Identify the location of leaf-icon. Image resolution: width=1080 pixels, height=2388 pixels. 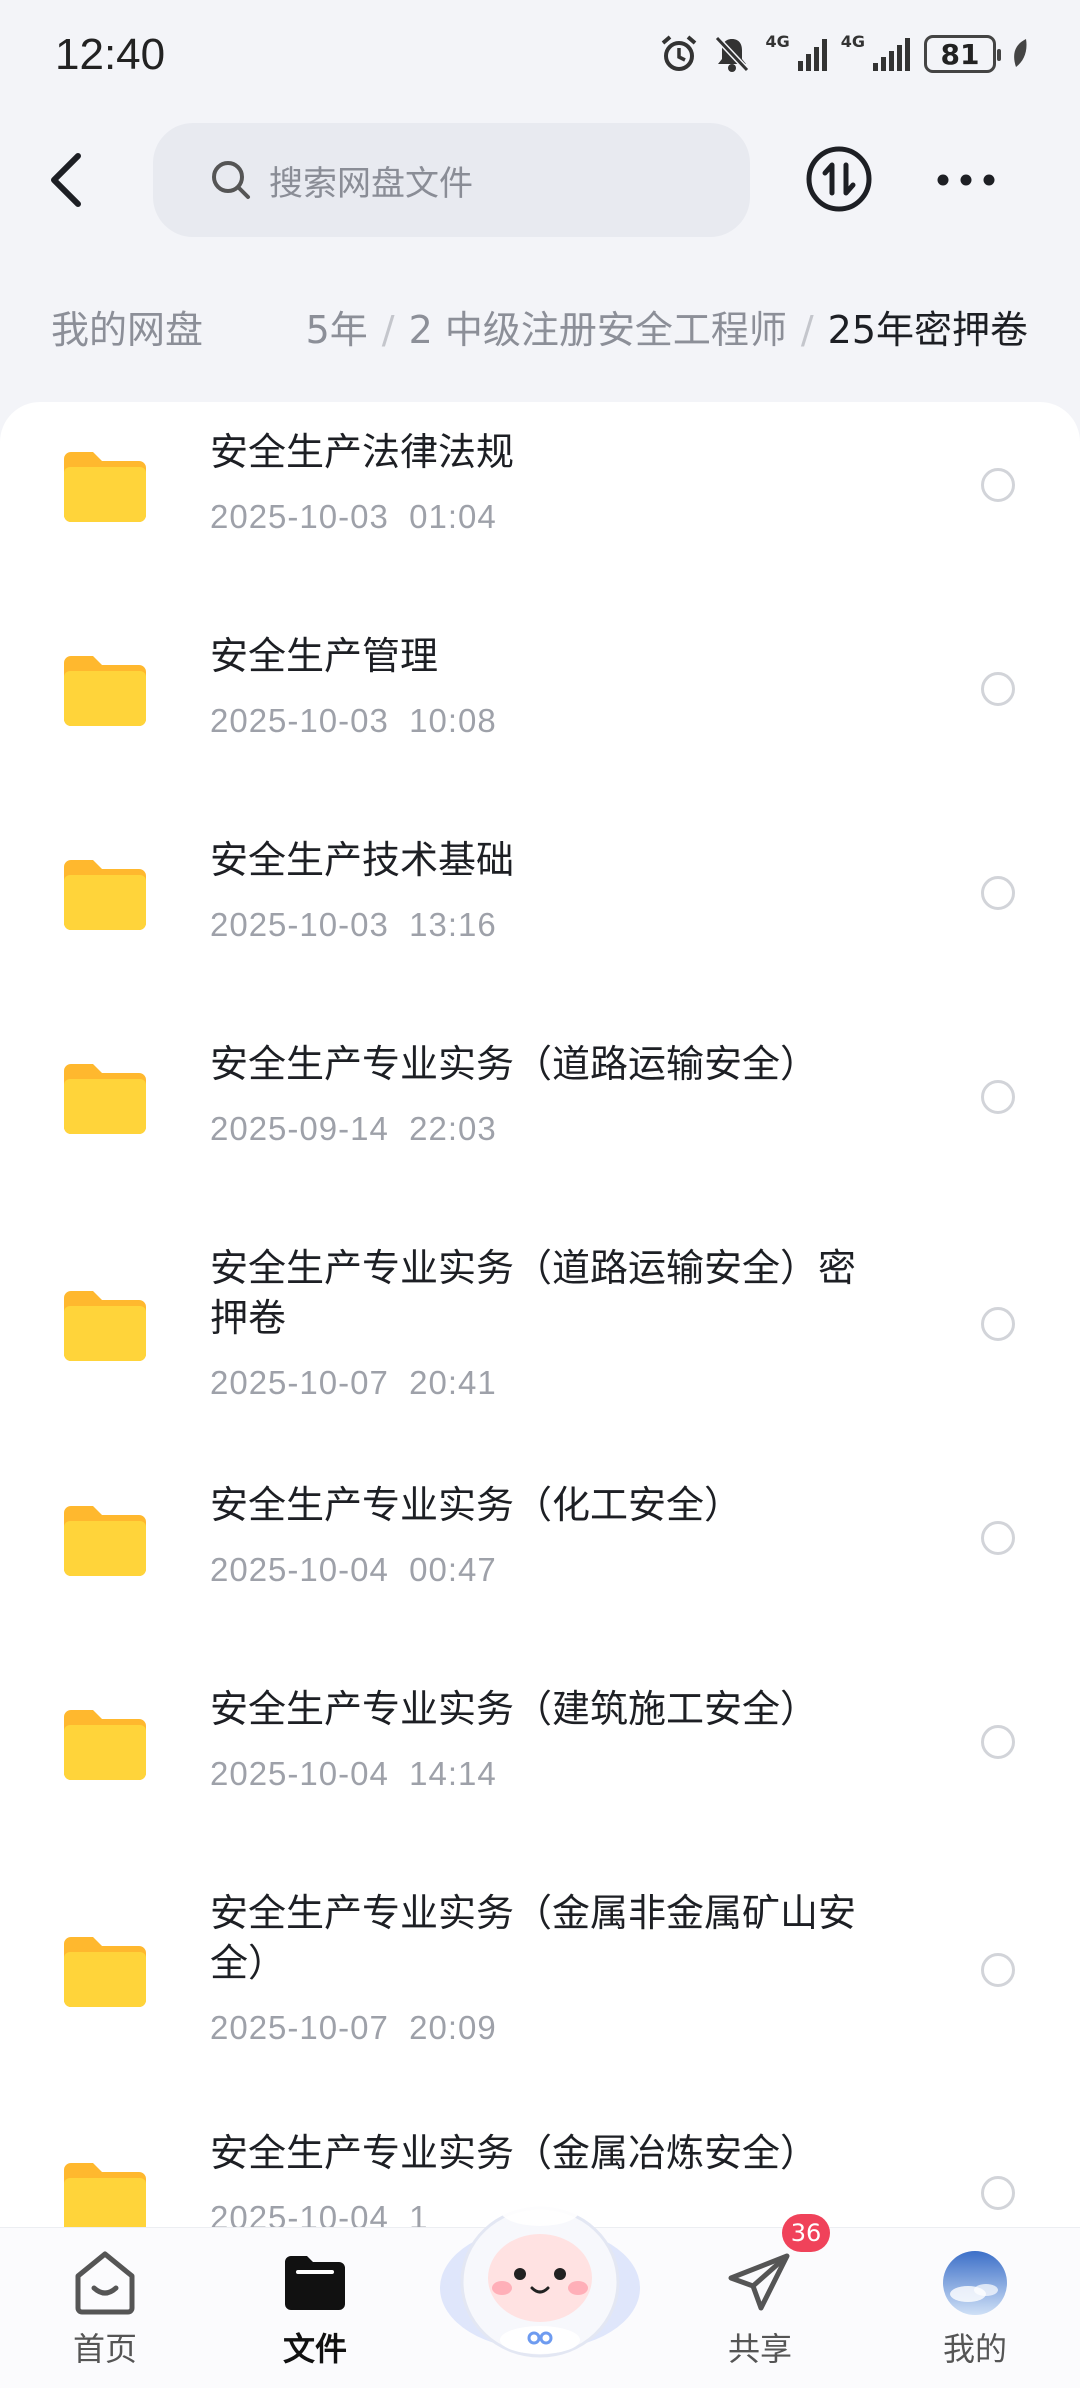
(1020, 53).